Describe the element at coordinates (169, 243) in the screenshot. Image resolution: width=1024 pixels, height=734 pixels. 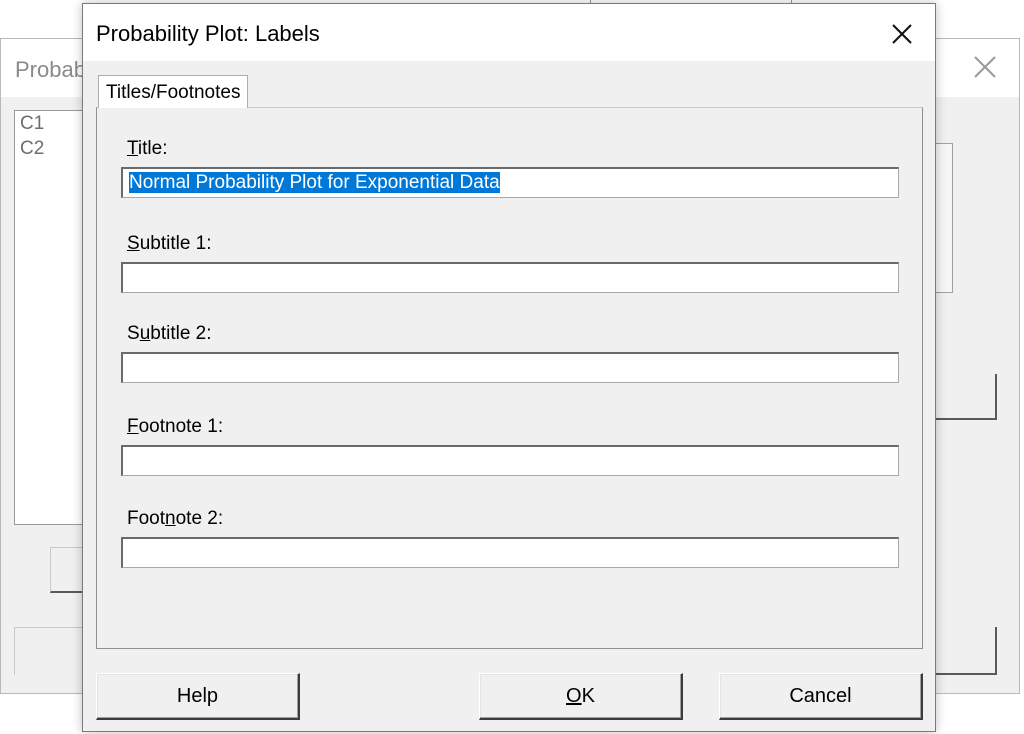
I see `subtitle-1-label: Subtitle 1:` at that location.